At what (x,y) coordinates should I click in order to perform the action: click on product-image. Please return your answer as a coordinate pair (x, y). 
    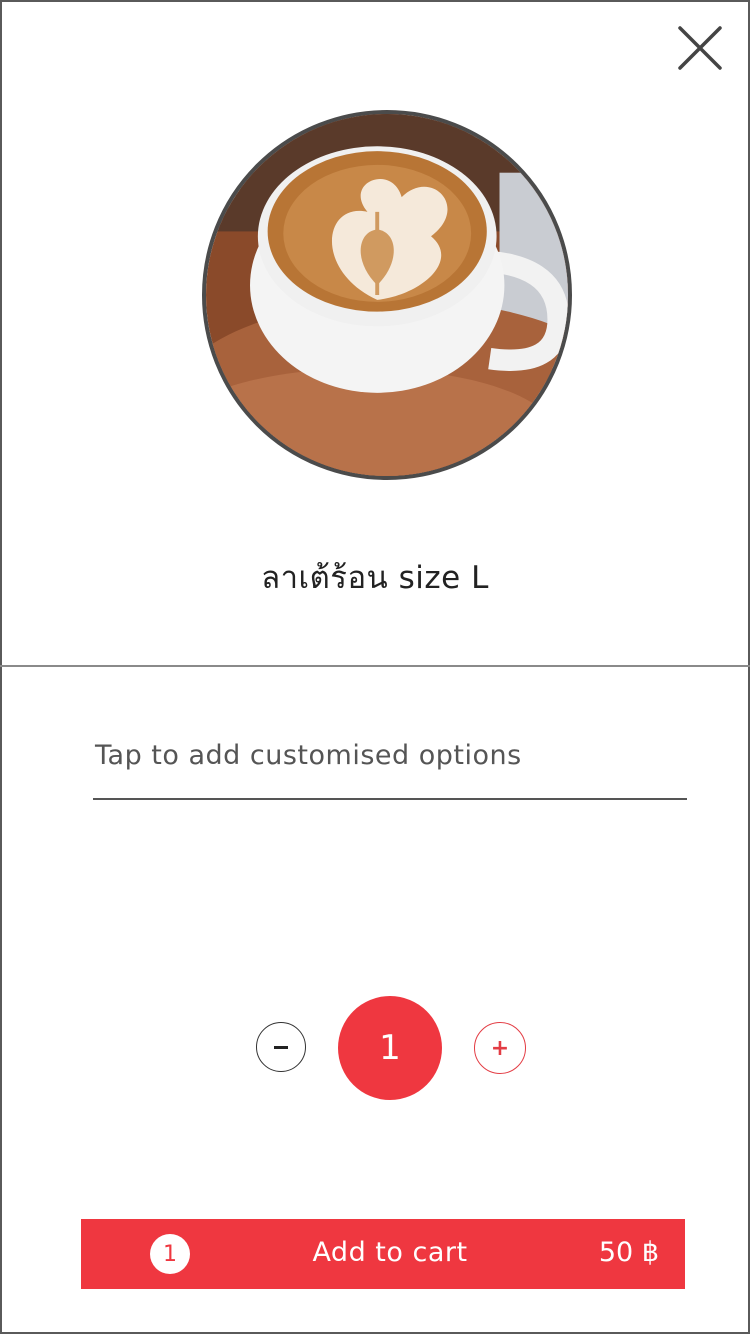
    Looking at the image, I should click on (387, 295).